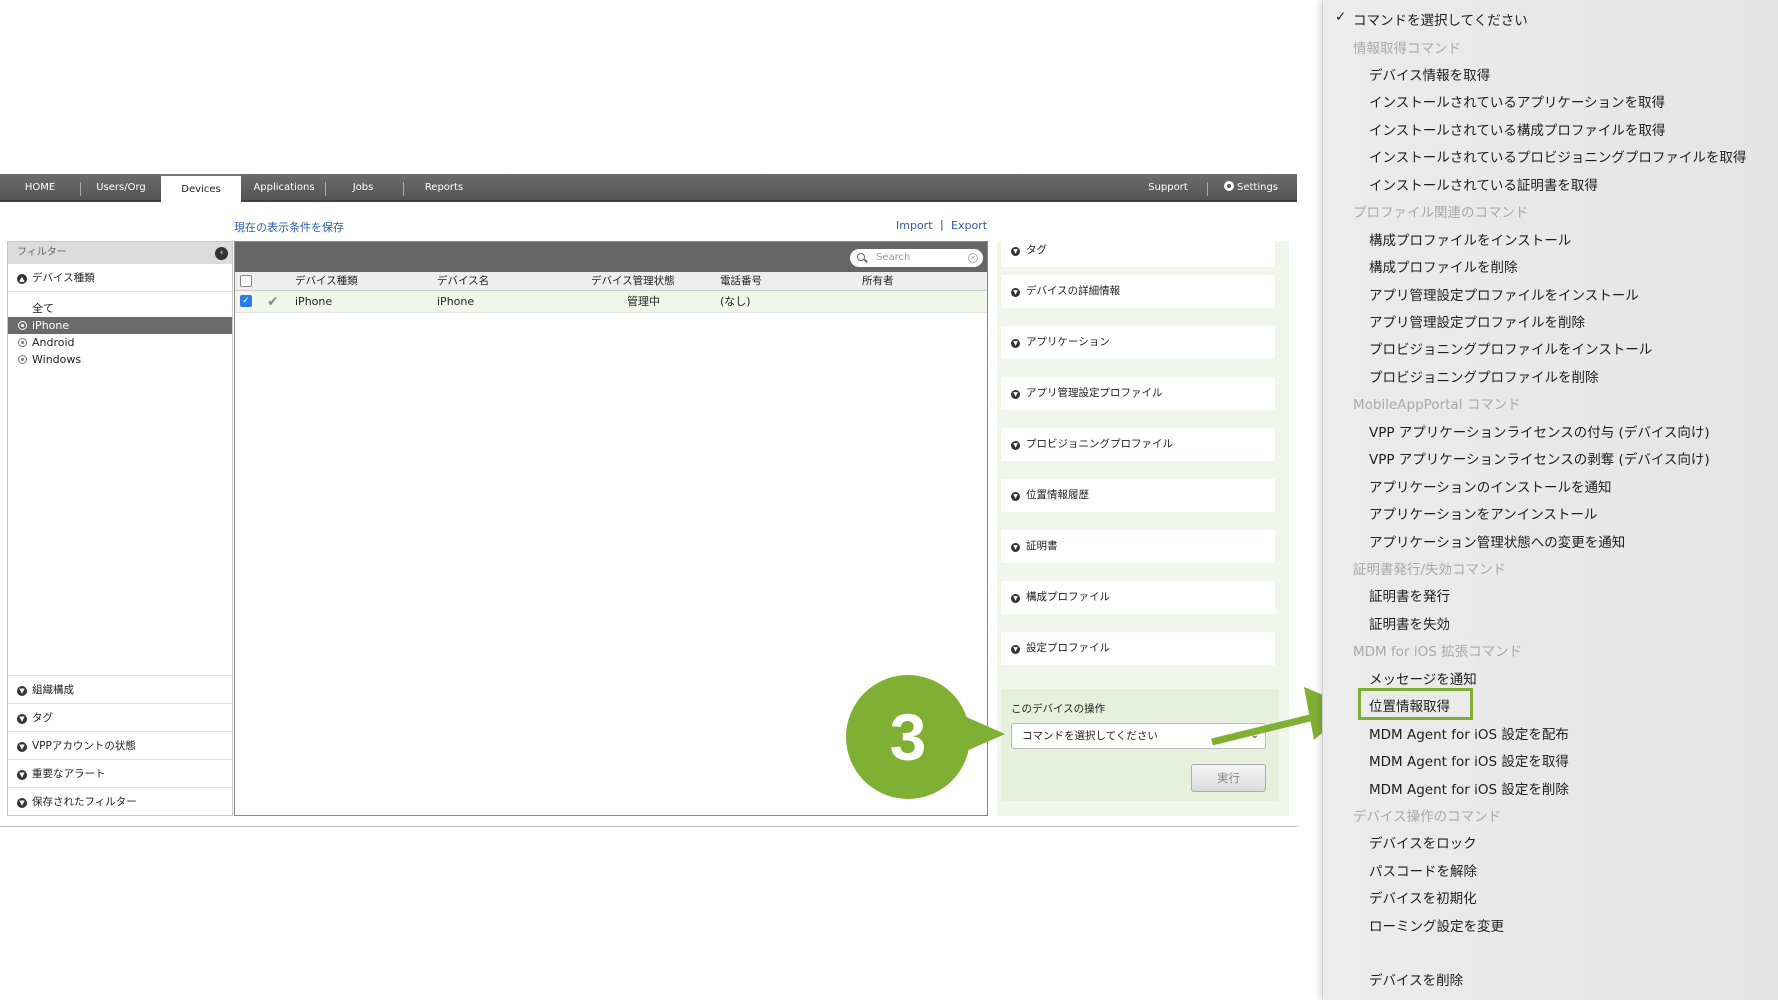 The height and width of the screenshot is (1000, 1778). What do you see at coordinates (1254, 735) in the screenshot?
I see `chevron-down-icon: ⌄` at bounding box center [1254, 735].